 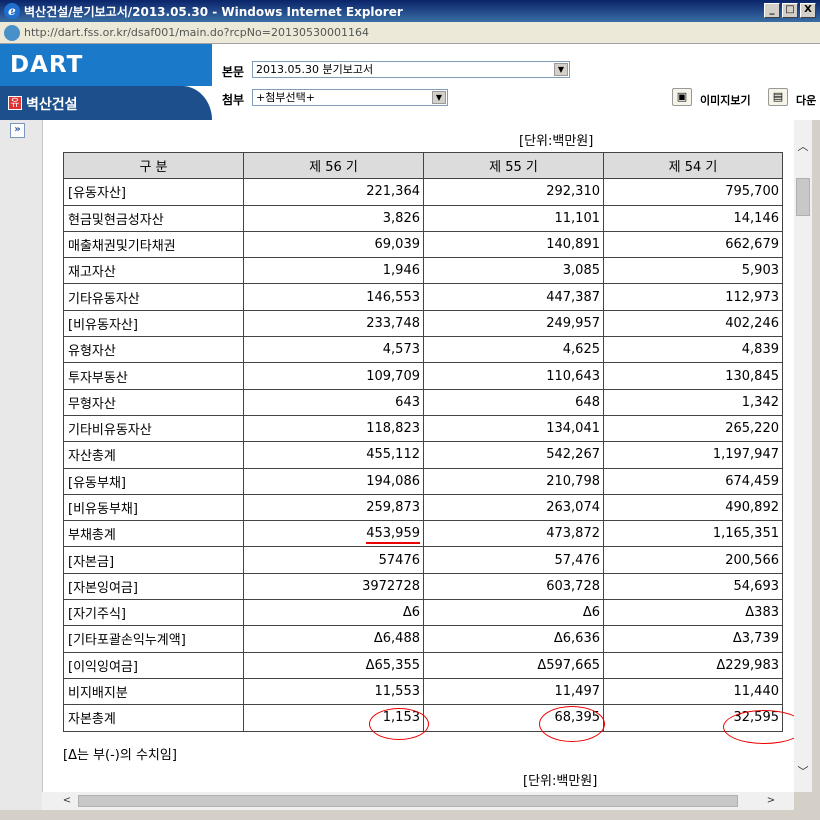 I want to click on cell-value-text: 490,892, so click(x=752, y=507).